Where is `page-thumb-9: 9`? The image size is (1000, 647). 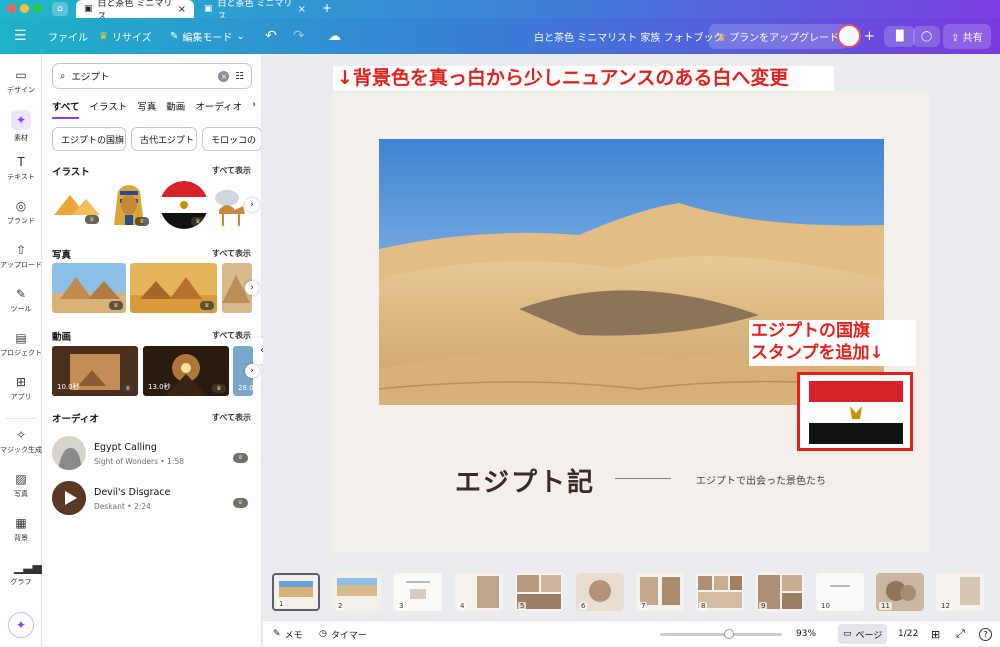
page-thumb-9: 9 is located at coordinates (780, 592).